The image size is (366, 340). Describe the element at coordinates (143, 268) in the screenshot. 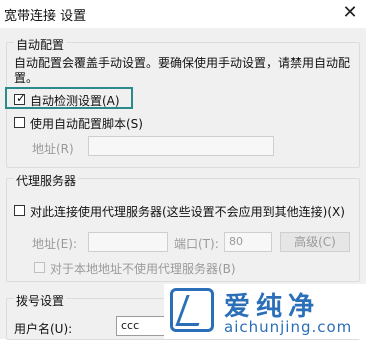

I see `bypass-local-label: 对于本地地址不使用代理服务器(B)` at that location.